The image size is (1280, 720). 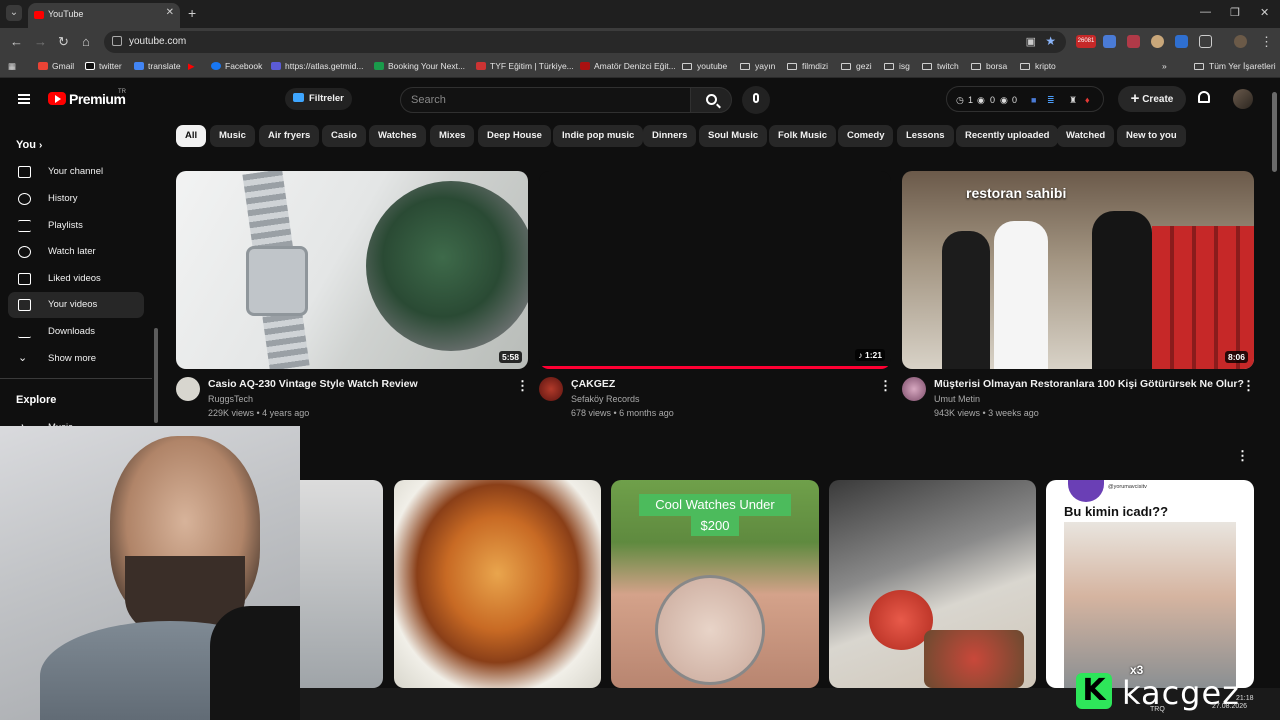 I want to click on sidebar-item-your-videos: Your videos, so click(x=76, y=305).